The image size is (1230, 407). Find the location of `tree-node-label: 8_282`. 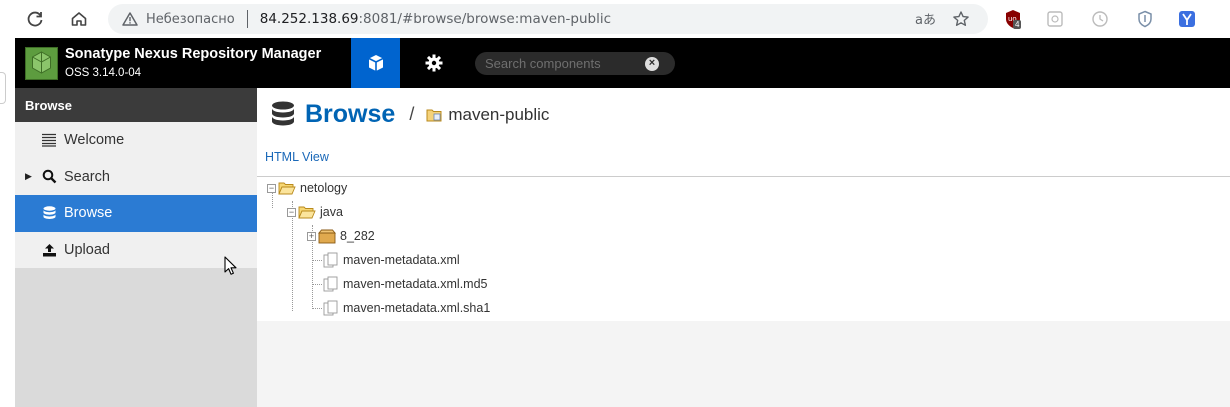

tree-node-label: 8_282 is located at coordinates (357, 236).